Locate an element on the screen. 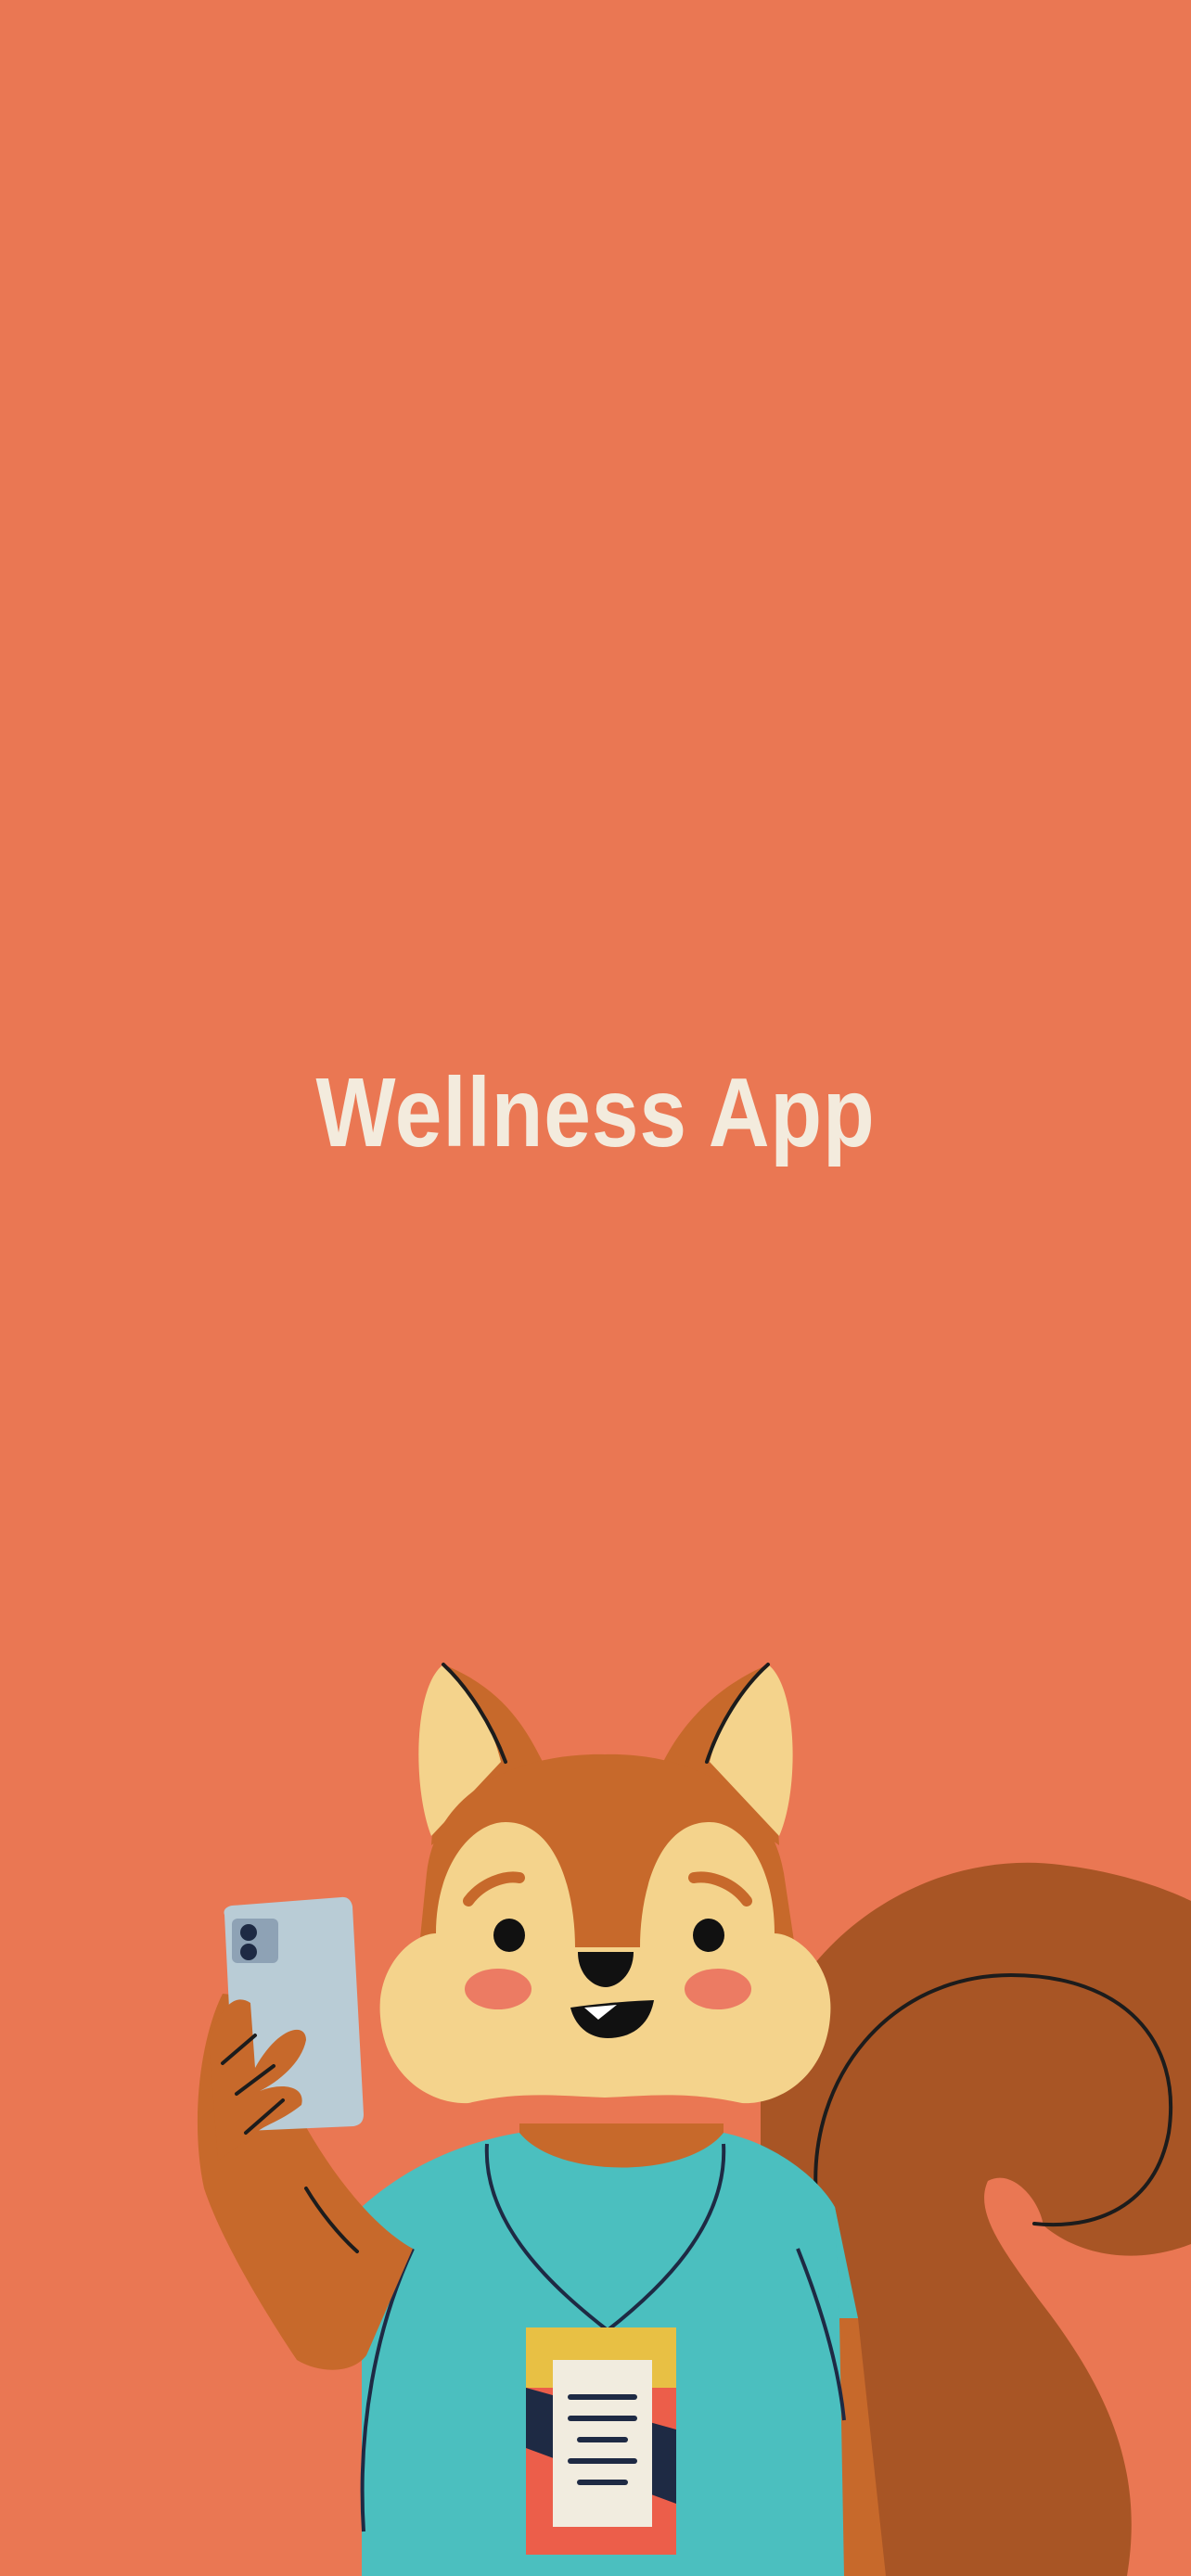 This screenshot has height=2576, width=1191. squirrel-body is located at coordinates (623, 2350).